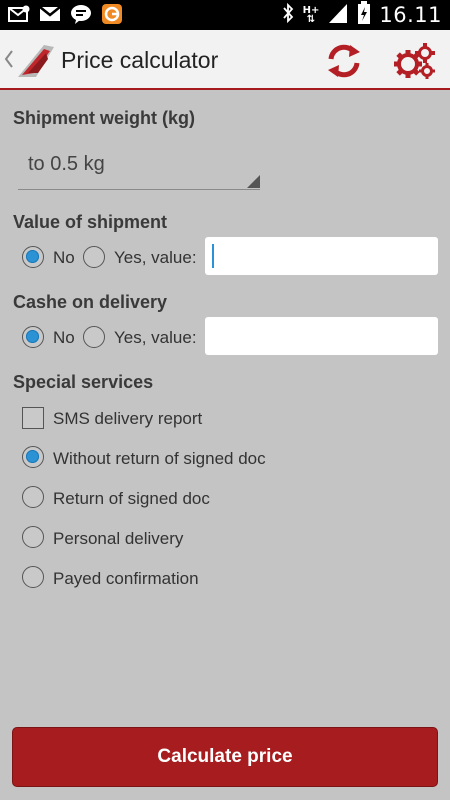  I want to click on settings-button, so click(415, 61).